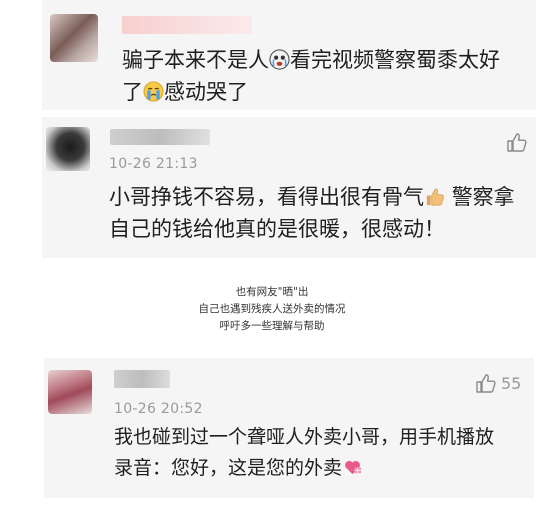 The width and height of the screenshot is (544, 508). I want to click on like-button, so click(517, 142).